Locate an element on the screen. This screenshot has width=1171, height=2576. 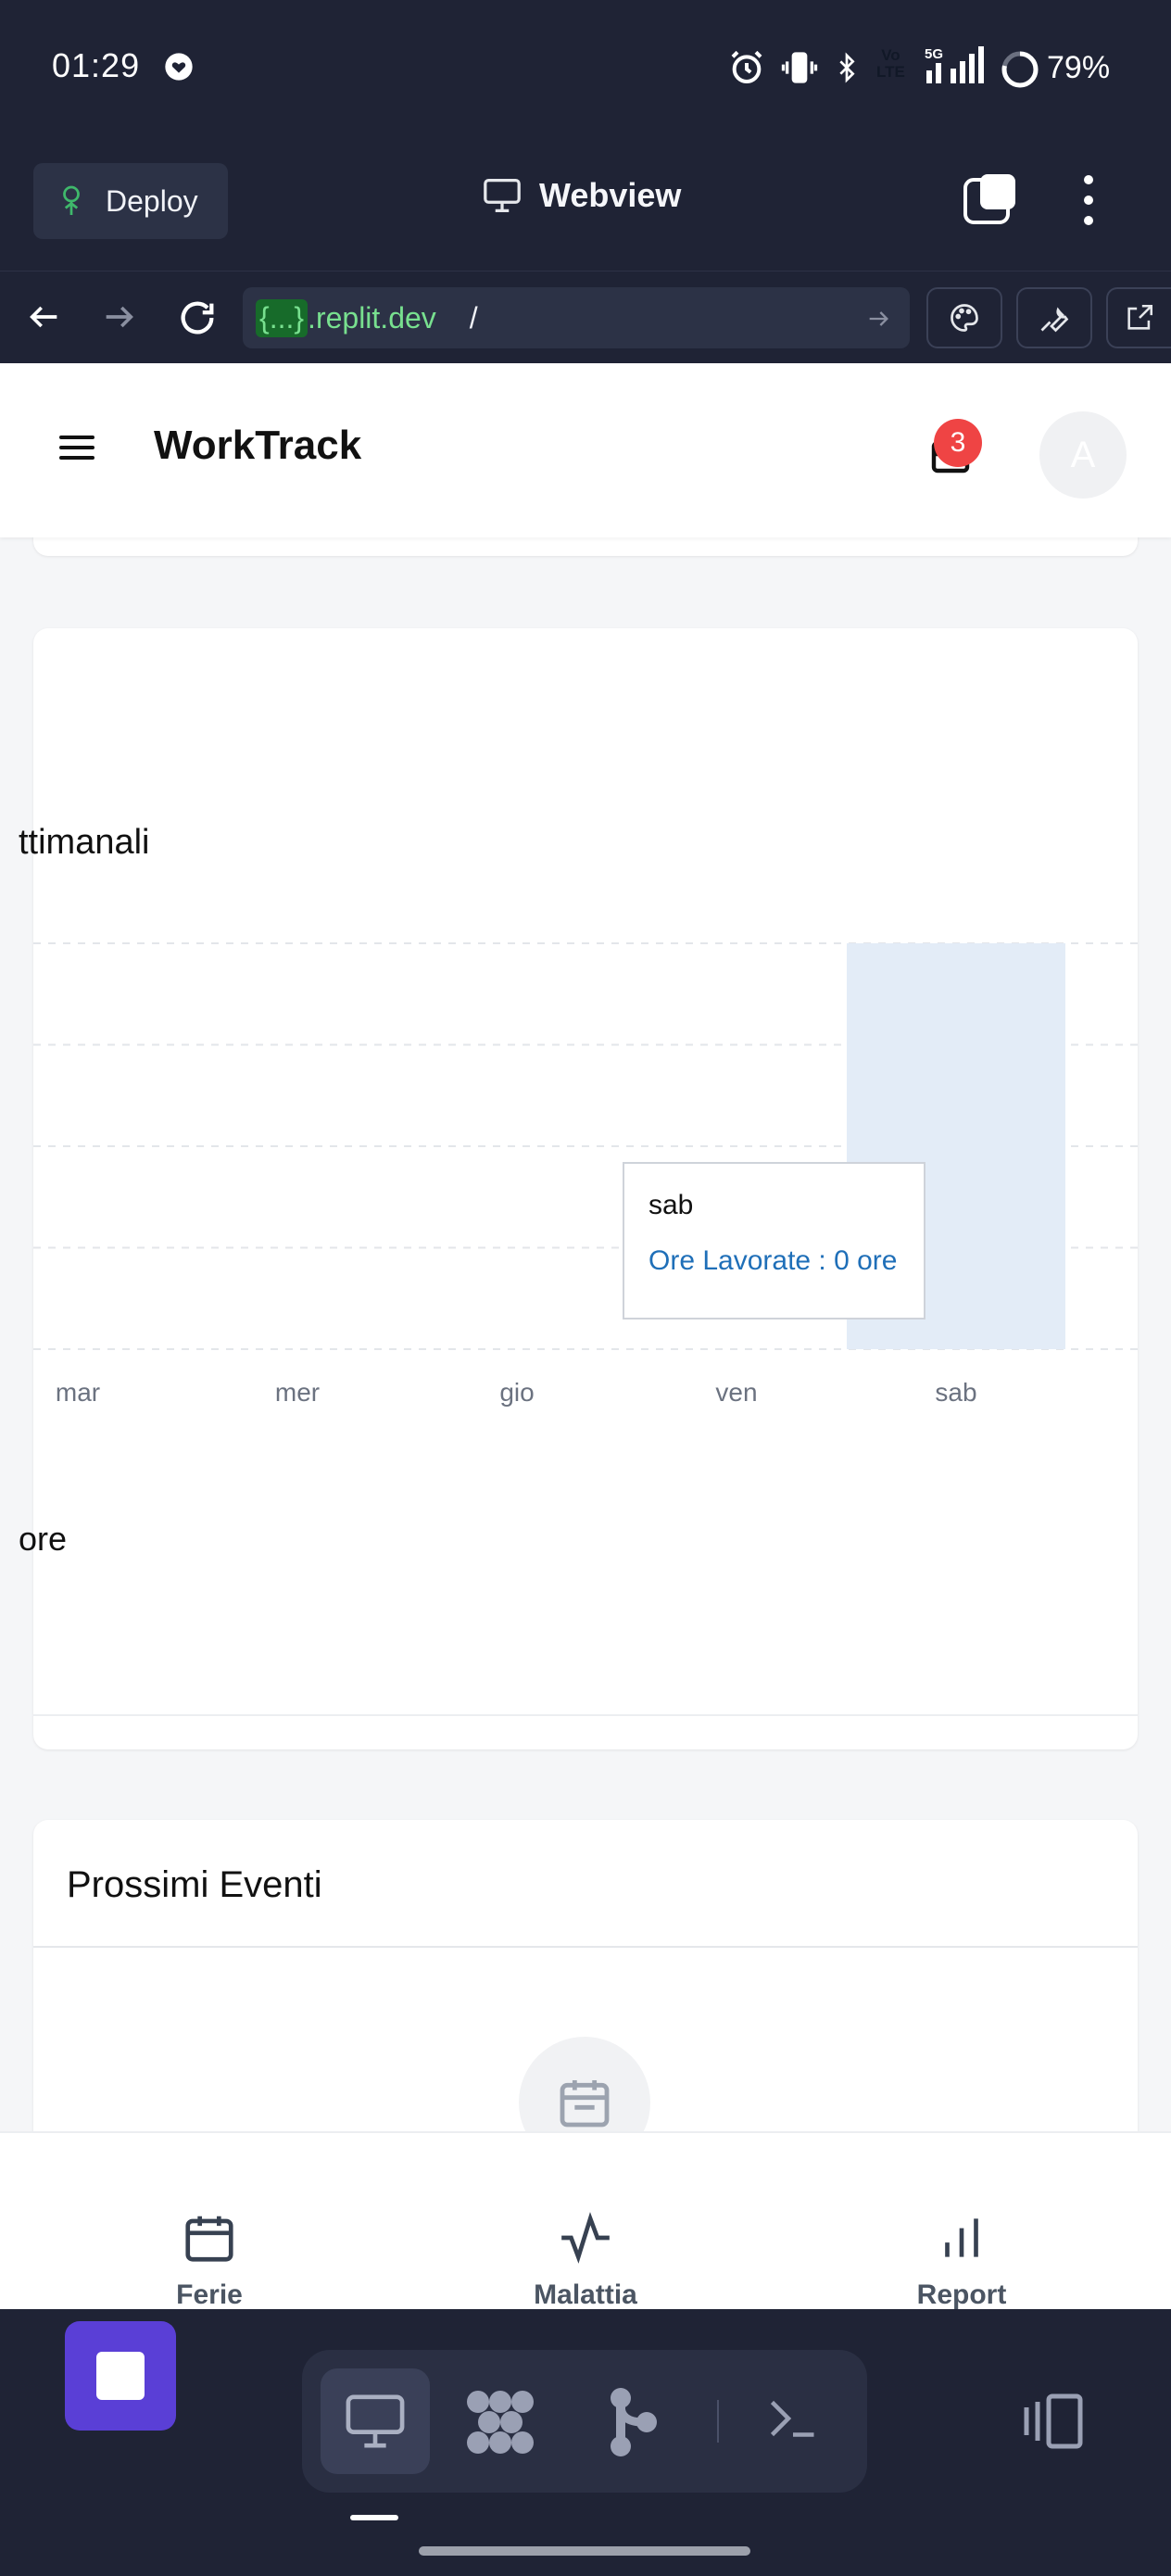
volte-indicator: Vo LTE is located at coordinates (891, 64).